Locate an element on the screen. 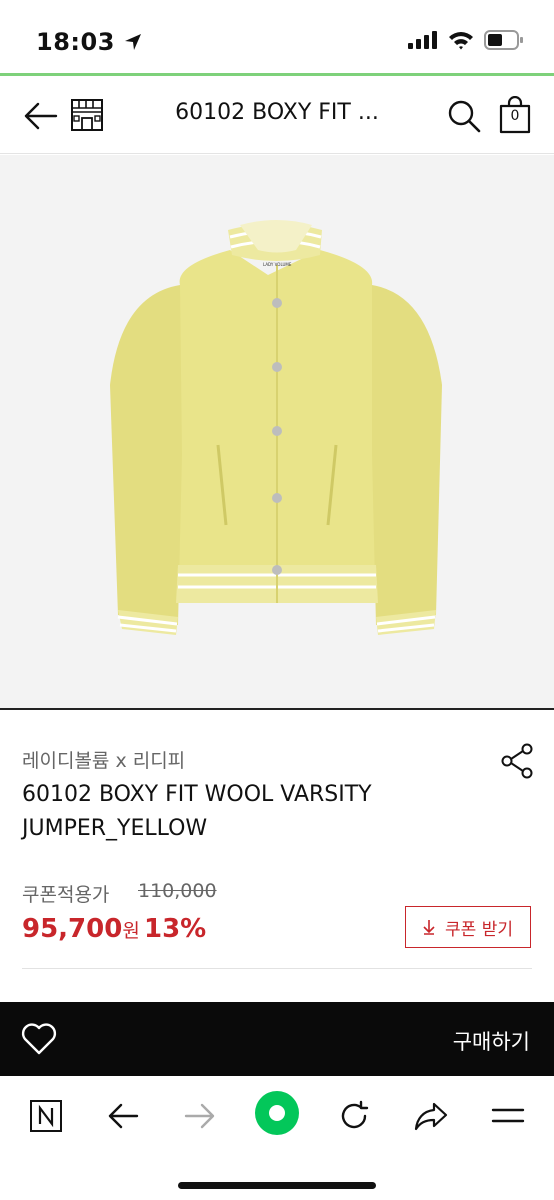 The image size is (554, 1200). menu-button is located at coordinates (508, 1116).